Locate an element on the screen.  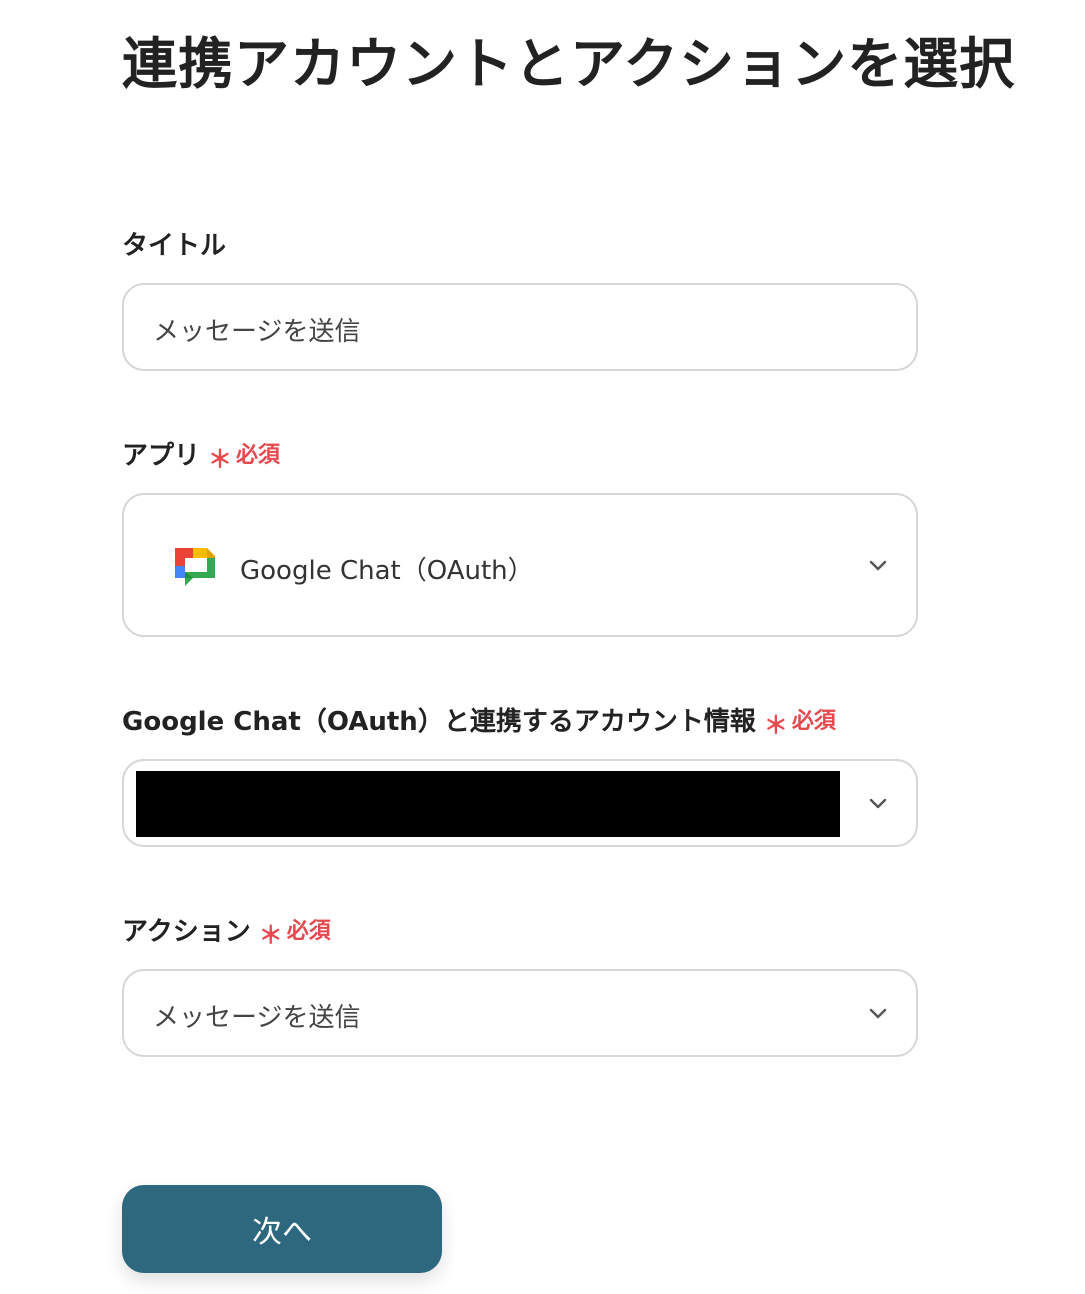
redacted-account-block is located at coordinates (488, 804).